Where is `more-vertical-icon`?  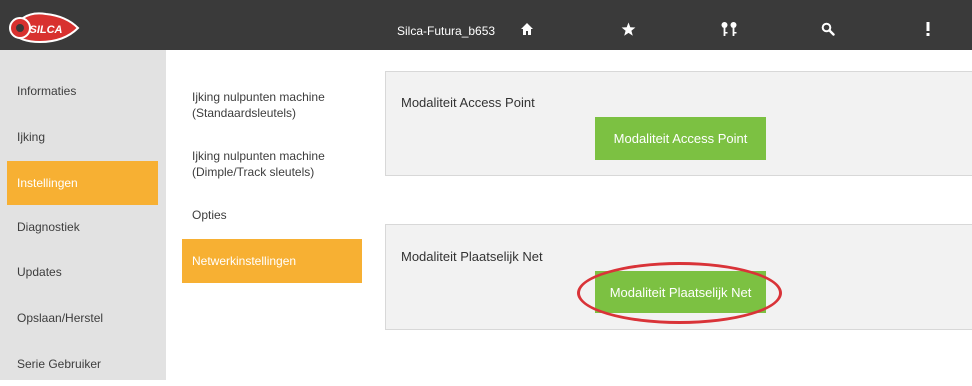 more-vertical-icon is located at coordinates (928, 29).